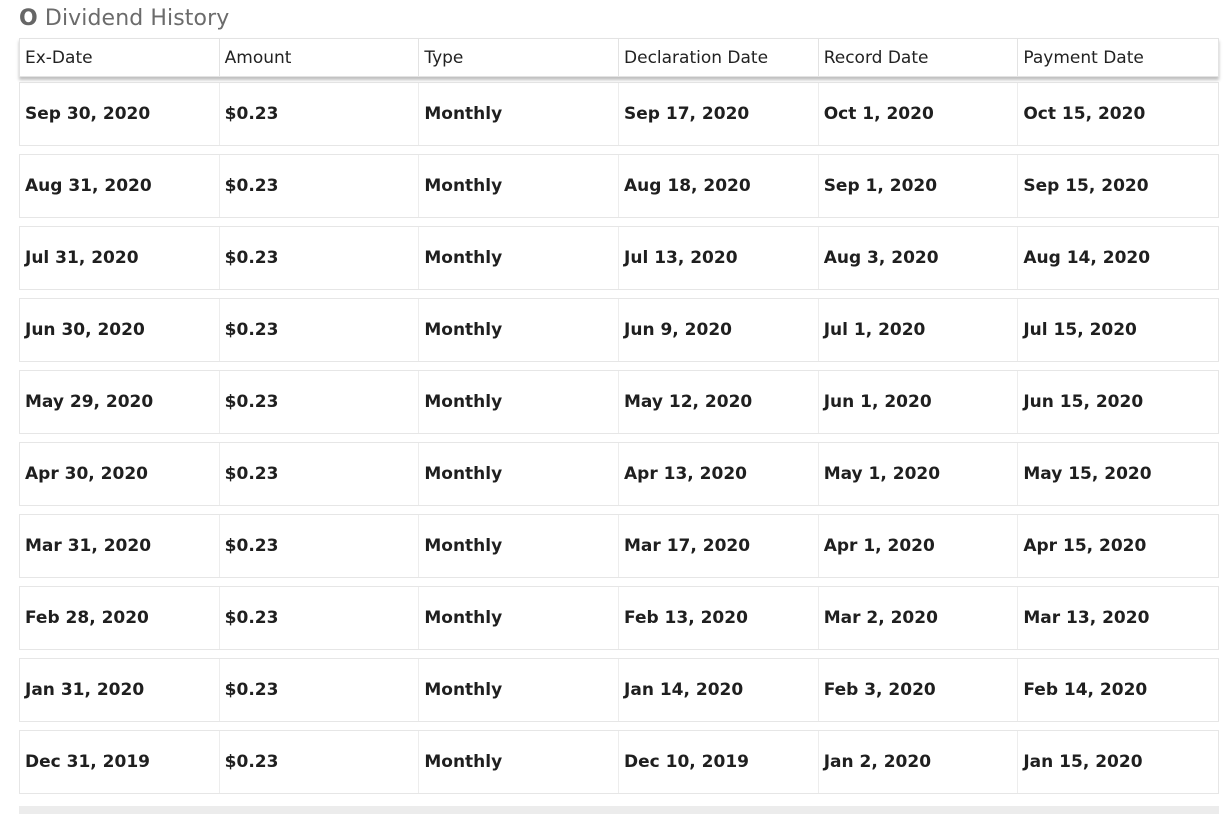 Image resolution: width=1230 pixels, height=814 pixels. I want to click on cell-payment-date: Aug 14, 2020, so click(1087, 258).